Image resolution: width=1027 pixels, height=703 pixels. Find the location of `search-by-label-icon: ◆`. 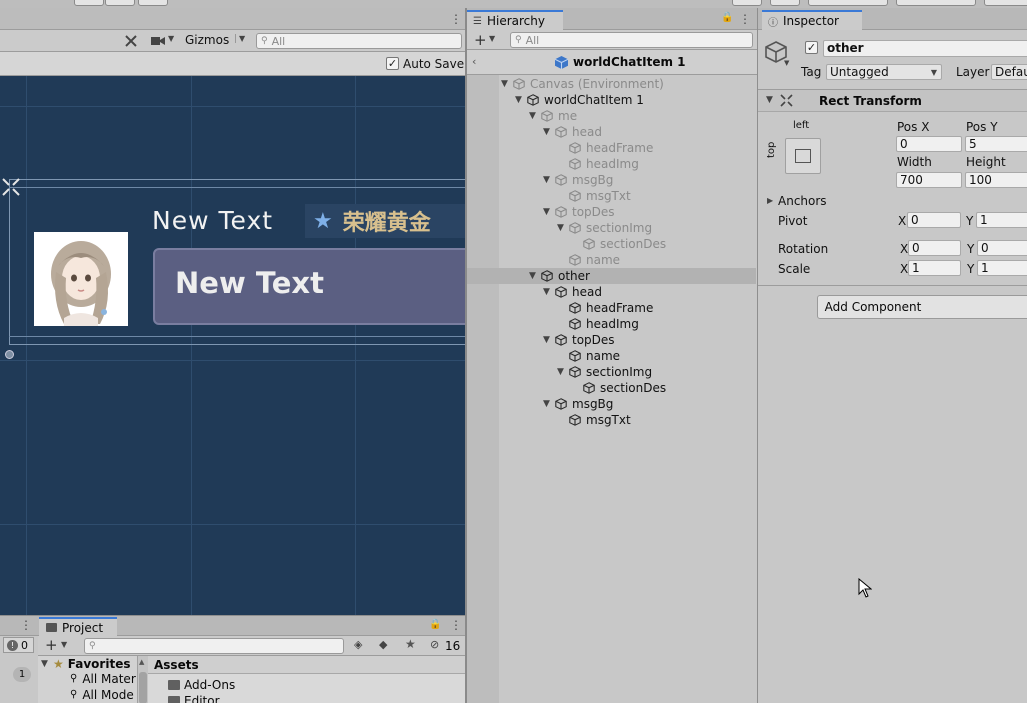

search-by-label-icon: ◆ is located at coordinates (383, 644).